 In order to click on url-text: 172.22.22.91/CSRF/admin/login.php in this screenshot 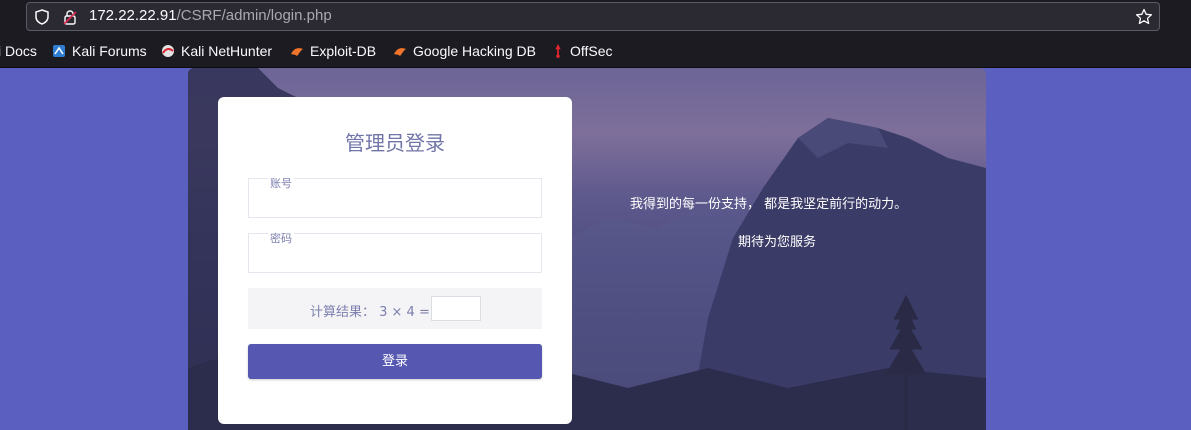, I will do `click(210, 15)`.